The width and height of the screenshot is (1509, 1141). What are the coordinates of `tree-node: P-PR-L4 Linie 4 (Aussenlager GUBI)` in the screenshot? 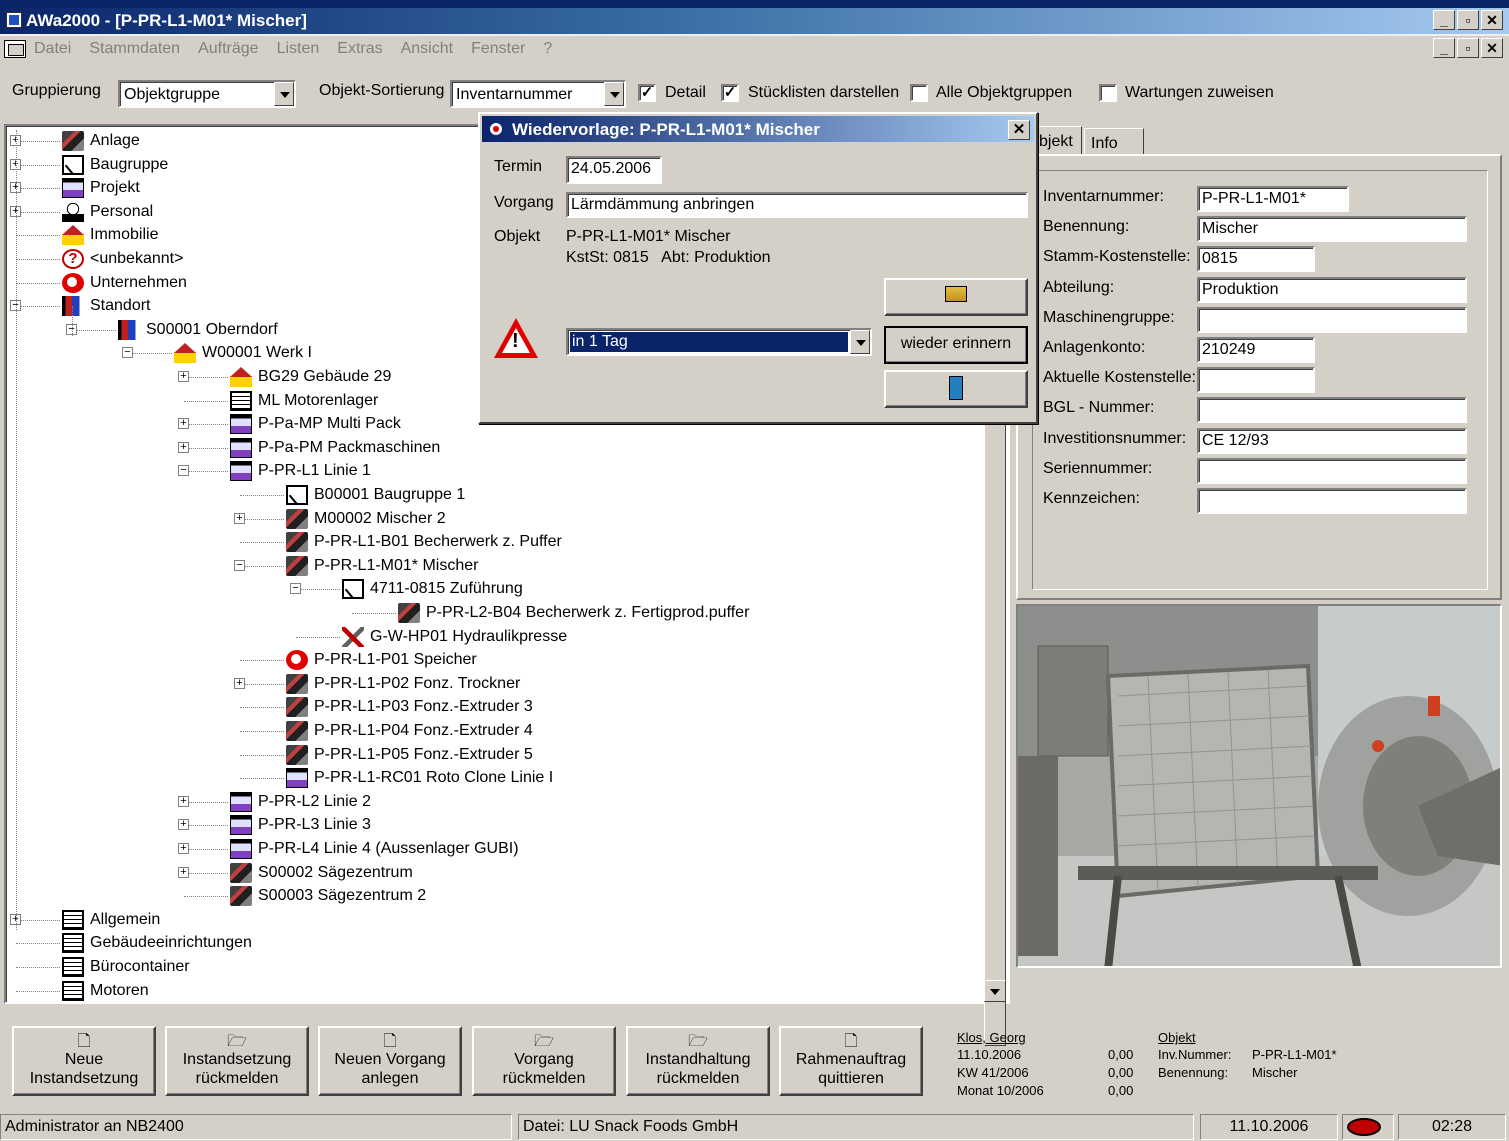 It's located at (374, 849).